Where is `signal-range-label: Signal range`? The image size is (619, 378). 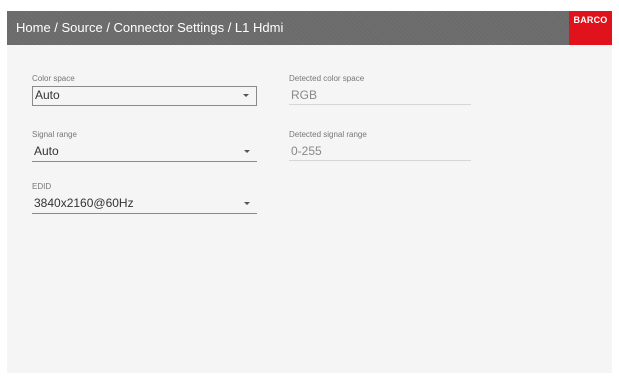
signal-range-label: Signal range is located at coordinates (54, 134).